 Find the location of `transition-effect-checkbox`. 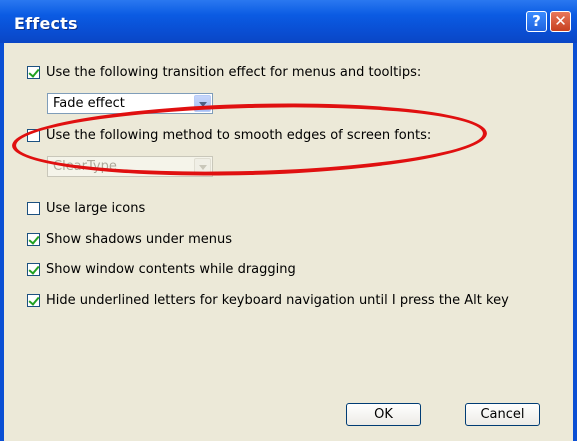

transition-effect-checkbox is located at coordinates (33, 72).